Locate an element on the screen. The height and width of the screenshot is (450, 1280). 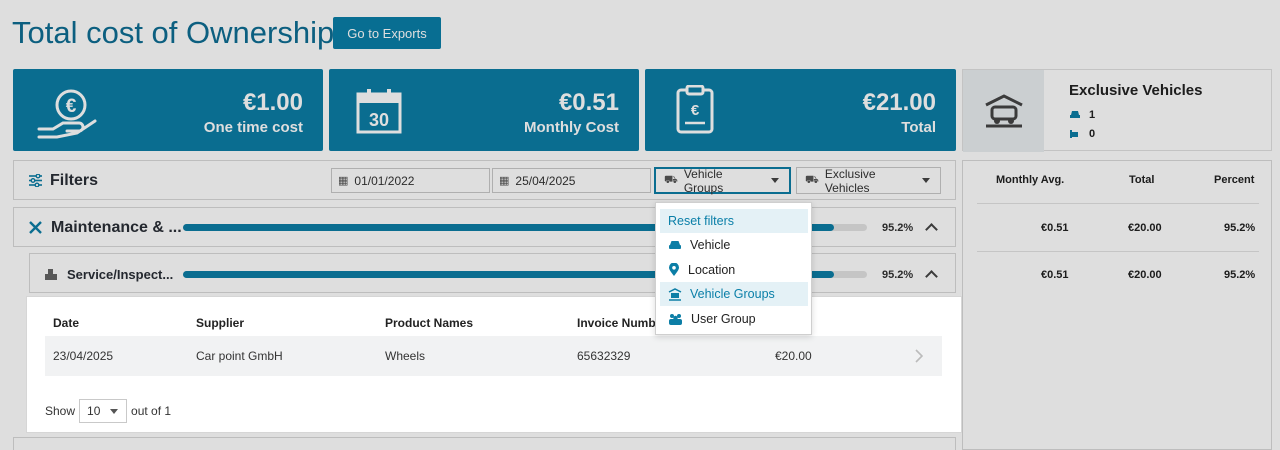
page-size-control: Show 10 out of 1 is located at coordinates (108, 411).